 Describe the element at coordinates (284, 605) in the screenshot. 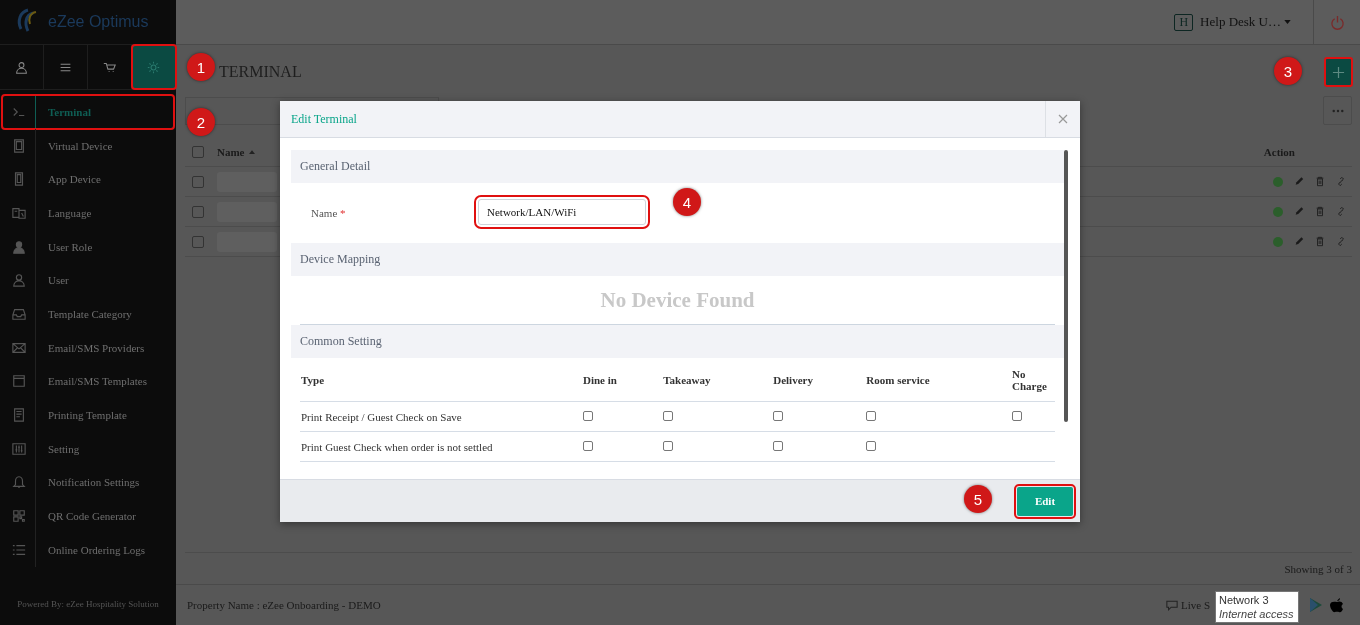

I see `property-name: Property Name : eZee Onboarding - DEMO` at that location.